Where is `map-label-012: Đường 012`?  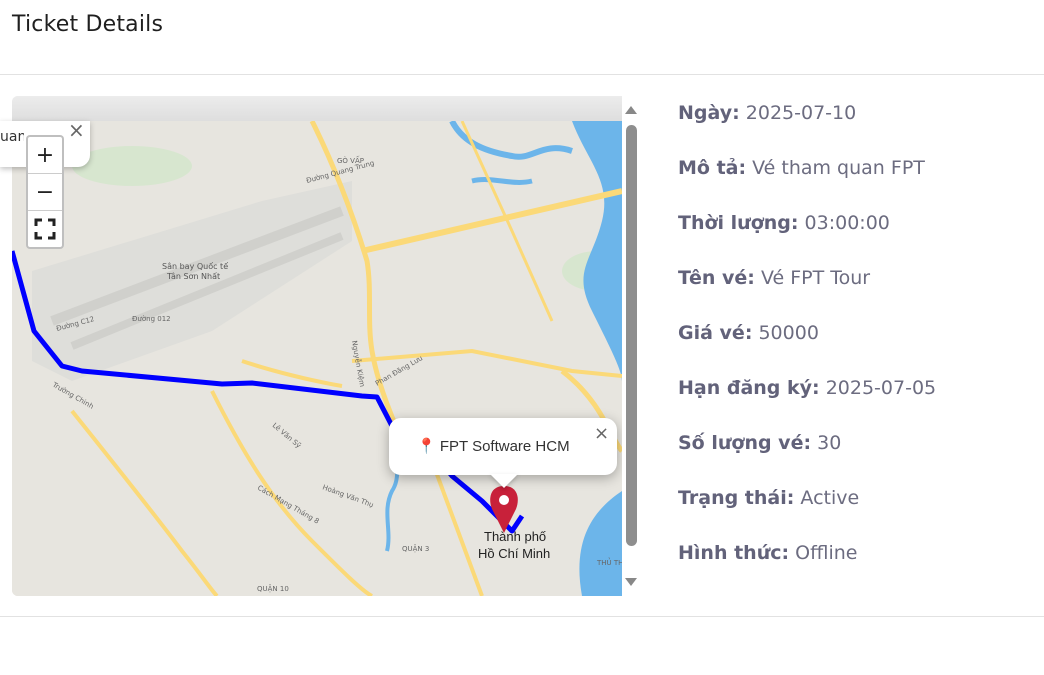
map-label-012: Đường 012 is located at coordinates (151, 319).